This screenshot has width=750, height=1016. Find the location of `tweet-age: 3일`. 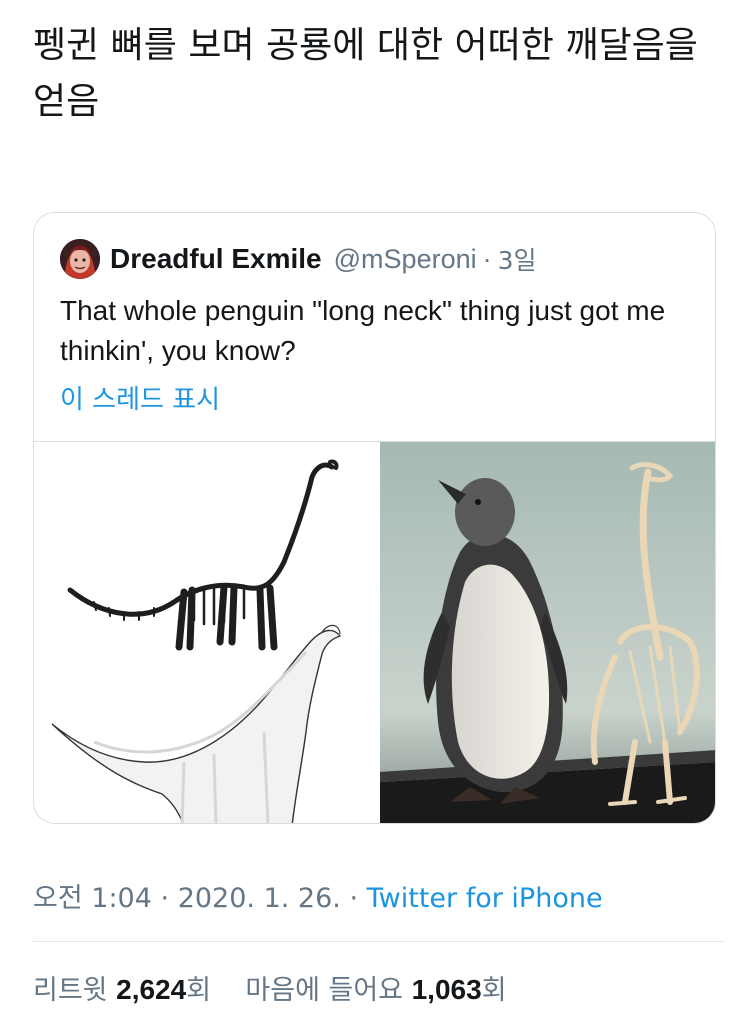

tweet-age: 3일 is located at coordinates (517, 259).